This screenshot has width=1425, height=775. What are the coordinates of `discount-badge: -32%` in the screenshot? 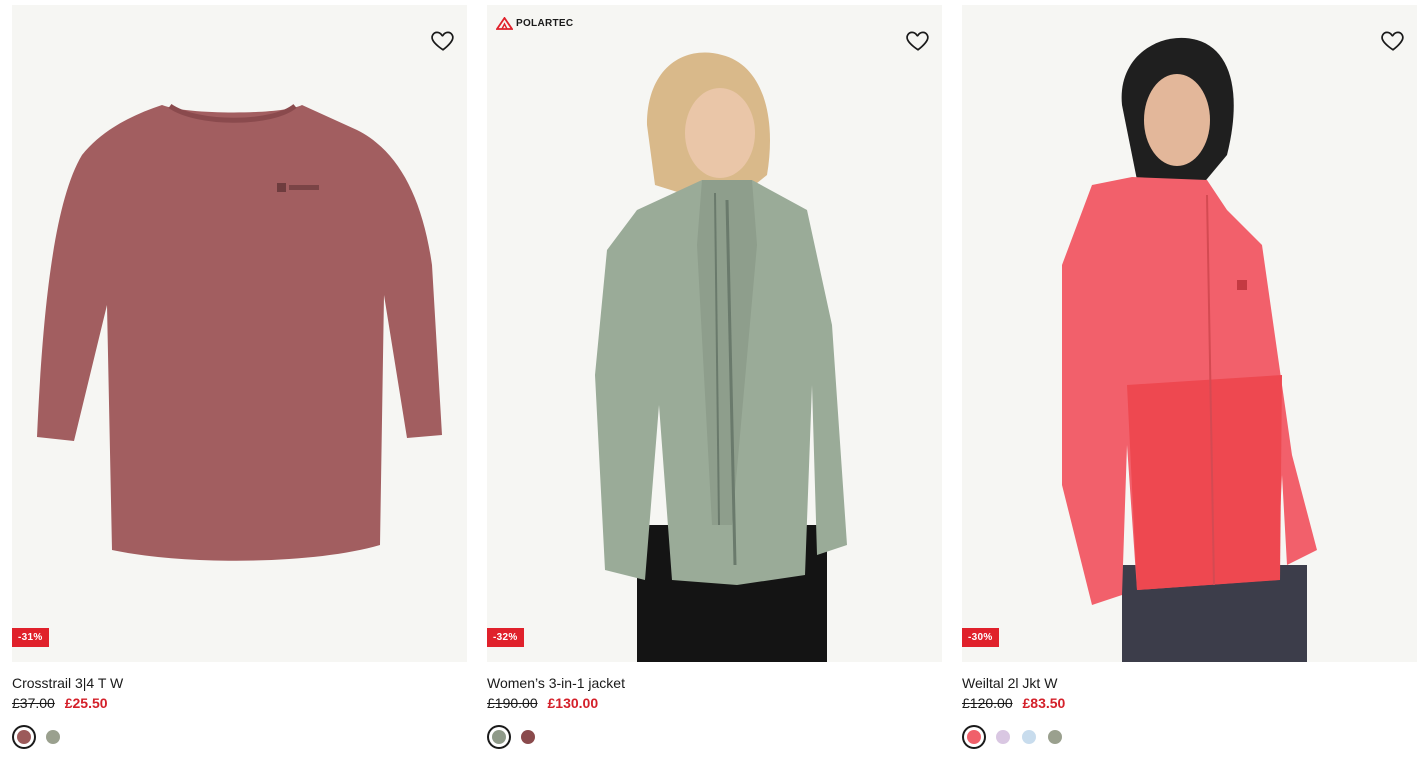 It's located at (505, 637).